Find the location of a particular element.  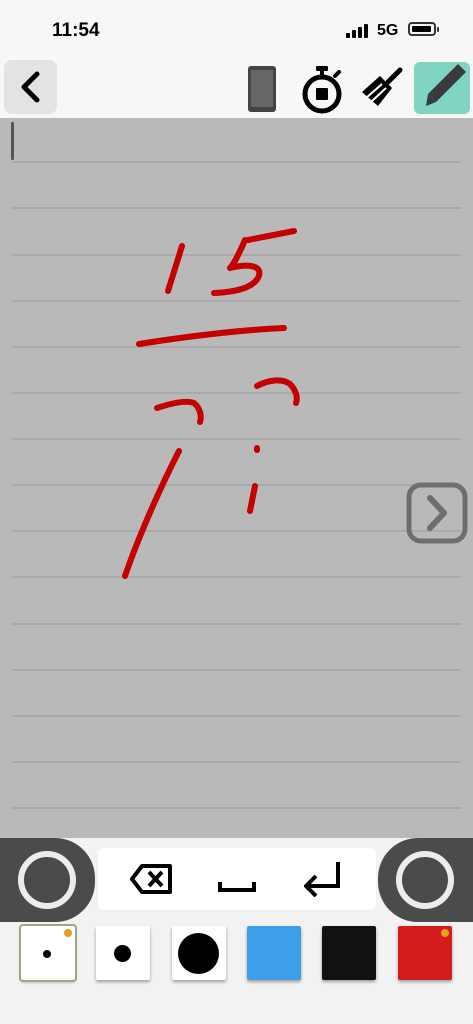

small-dot-icon is located at coordinates (47, 954).